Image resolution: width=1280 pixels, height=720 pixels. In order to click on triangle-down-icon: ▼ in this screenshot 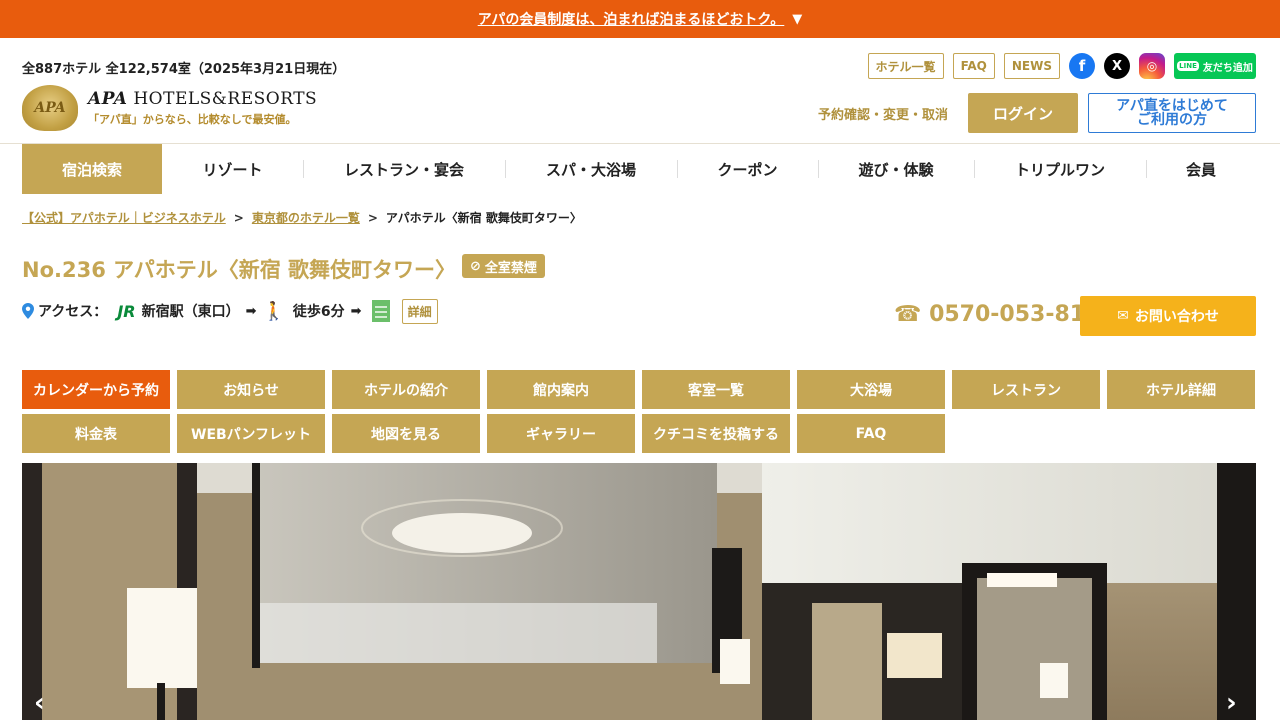, I will do `click(797, 19)`.